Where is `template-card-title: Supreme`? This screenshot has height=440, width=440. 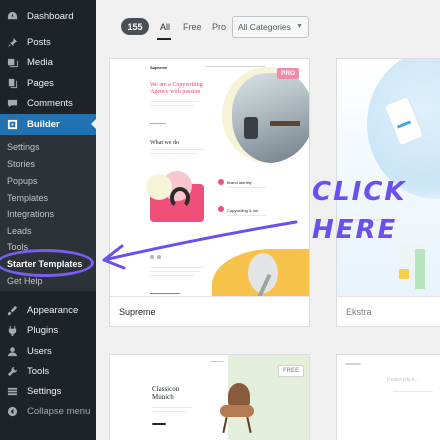 template-card-title: Supreme is located at coordinates (209, 311).